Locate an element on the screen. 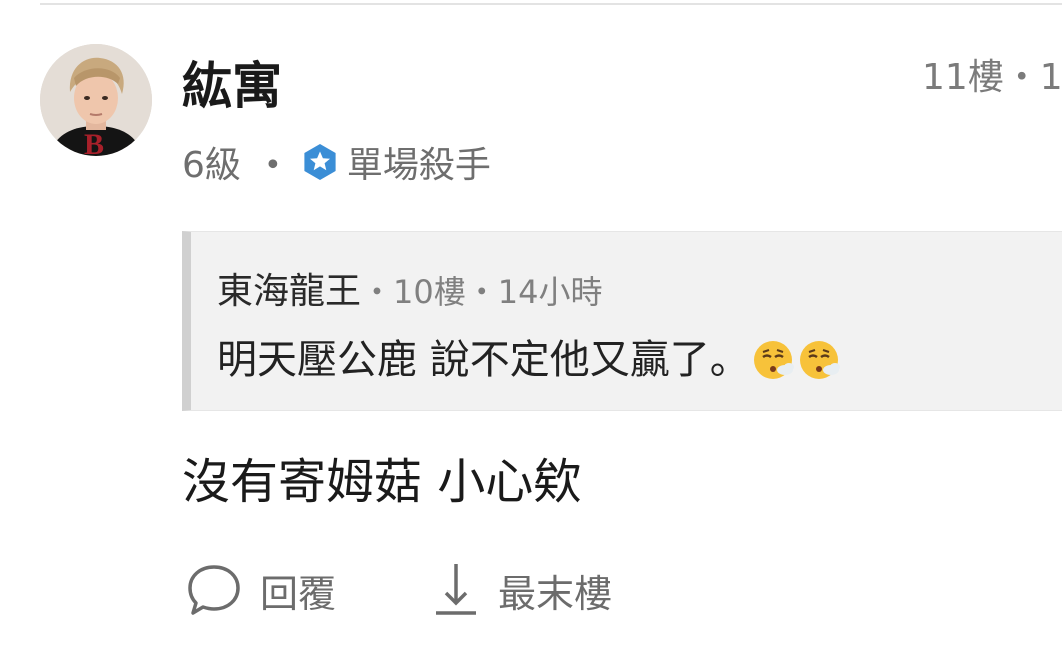 Image resolution: width=1062 pixels, height=660 pixels. reply-label: 回覆 is located at coordinates (298, 593).